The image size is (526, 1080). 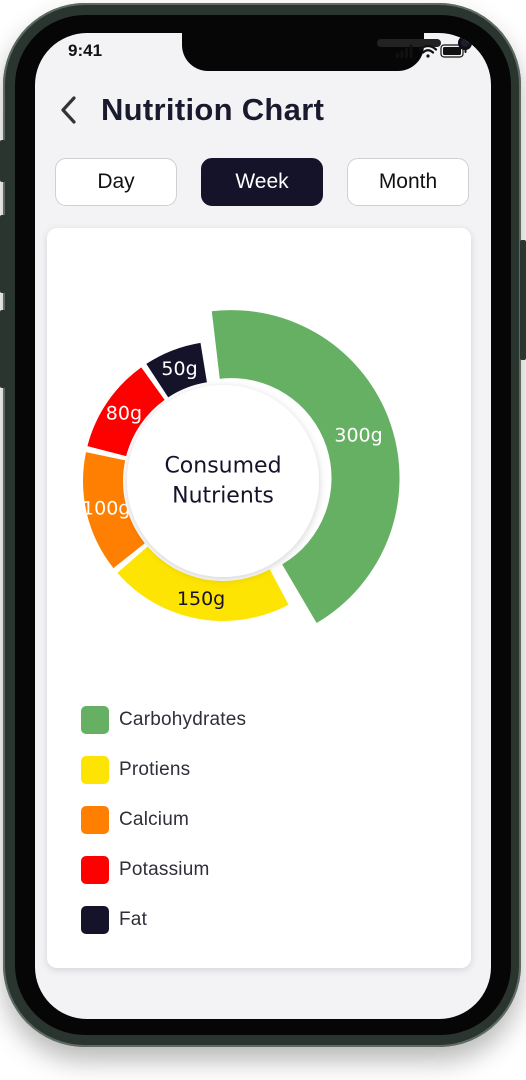 What do you see at coordinates (116, 182) in the screenshot?
I see `tab-day: Day` at bounding box center [116, 182].